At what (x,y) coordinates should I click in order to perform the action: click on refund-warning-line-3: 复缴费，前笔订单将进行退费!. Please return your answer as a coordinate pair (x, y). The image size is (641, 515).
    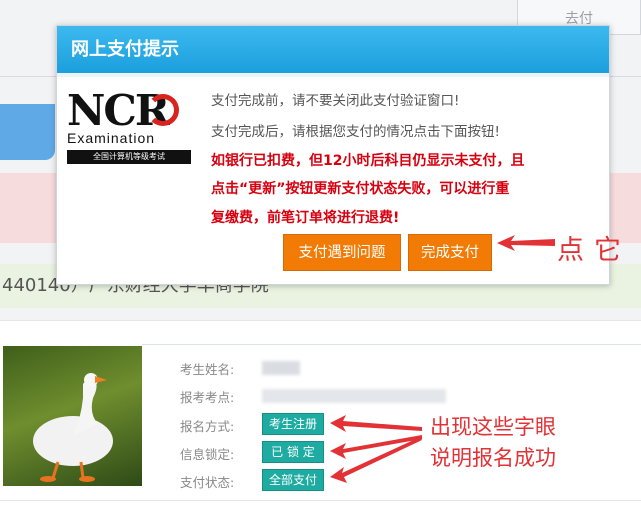
    Looking at the image, I should click on (305, 218).